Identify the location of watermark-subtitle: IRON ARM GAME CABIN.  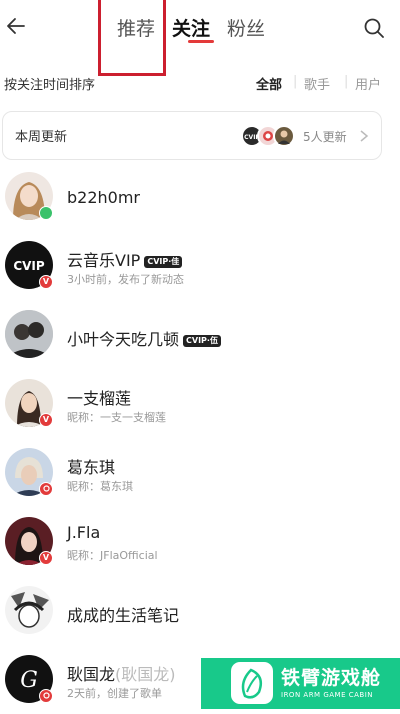
(327, 695).